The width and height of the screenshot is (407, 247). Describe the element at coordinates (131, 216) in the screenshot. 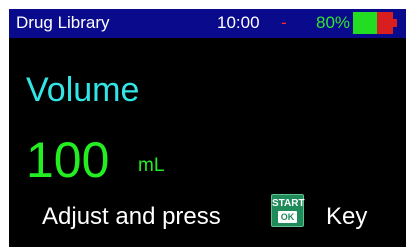

I see `instruction-text: Adjust and press` at that location.